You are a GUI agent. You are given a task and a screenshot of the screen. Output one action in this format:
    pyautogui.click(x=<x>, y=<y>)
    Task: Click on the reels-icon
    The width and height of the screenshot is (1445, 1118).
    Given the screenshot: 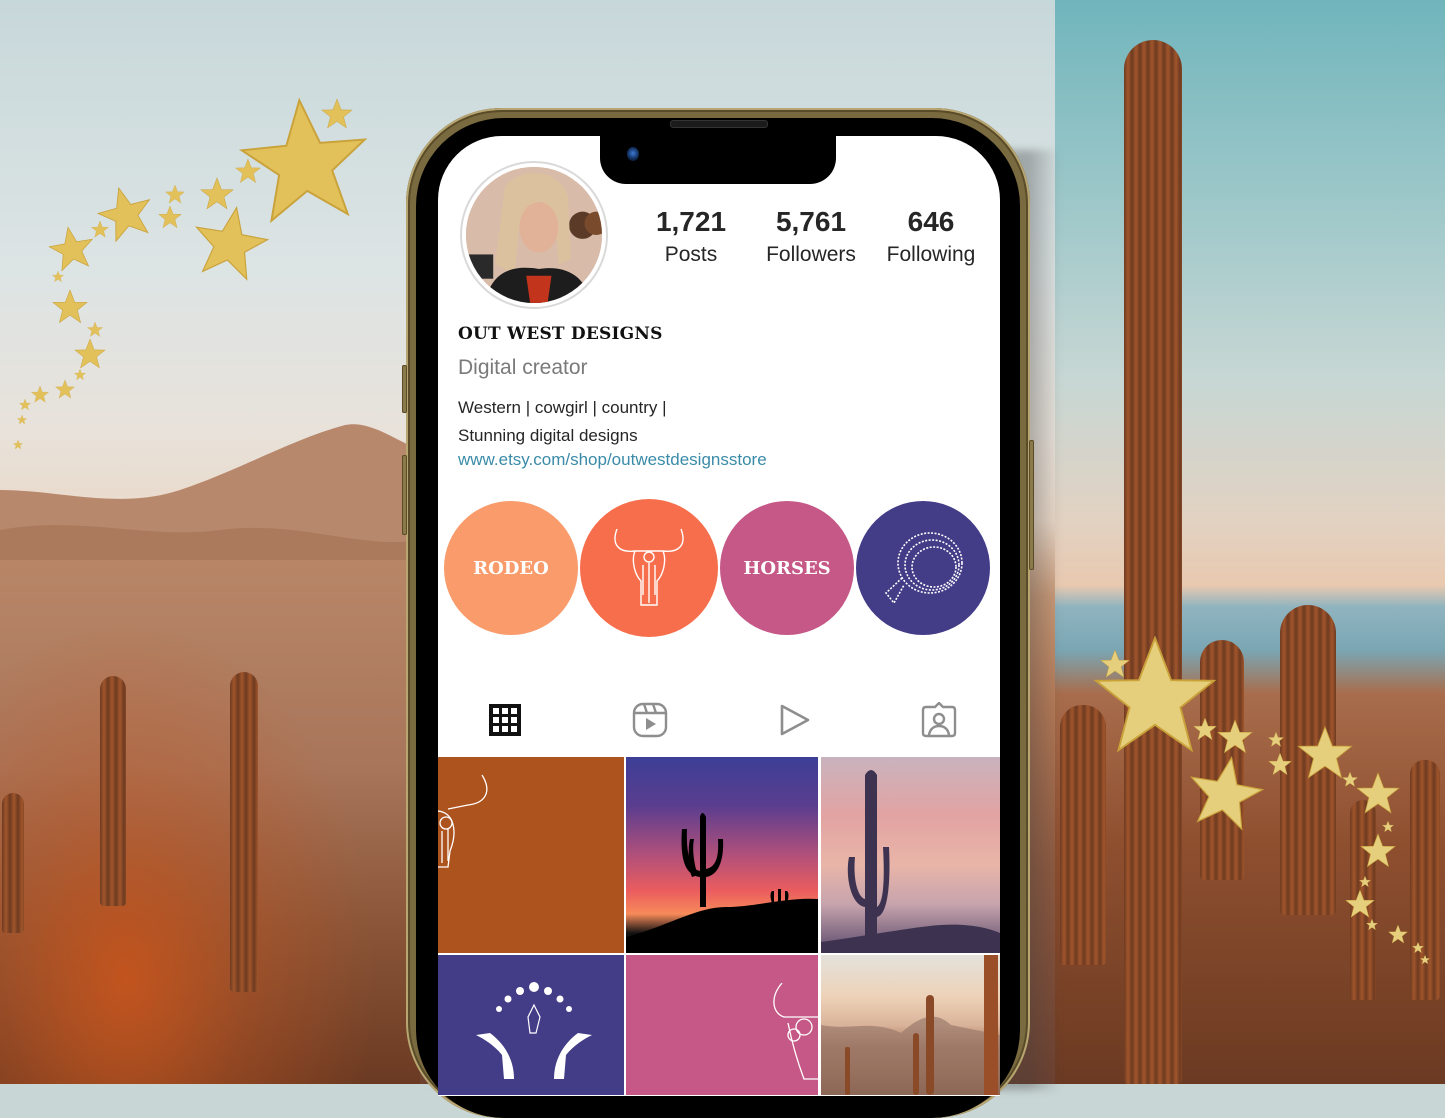 What is the action you would take?
    pyautogui.click(x=650, y=720)
    